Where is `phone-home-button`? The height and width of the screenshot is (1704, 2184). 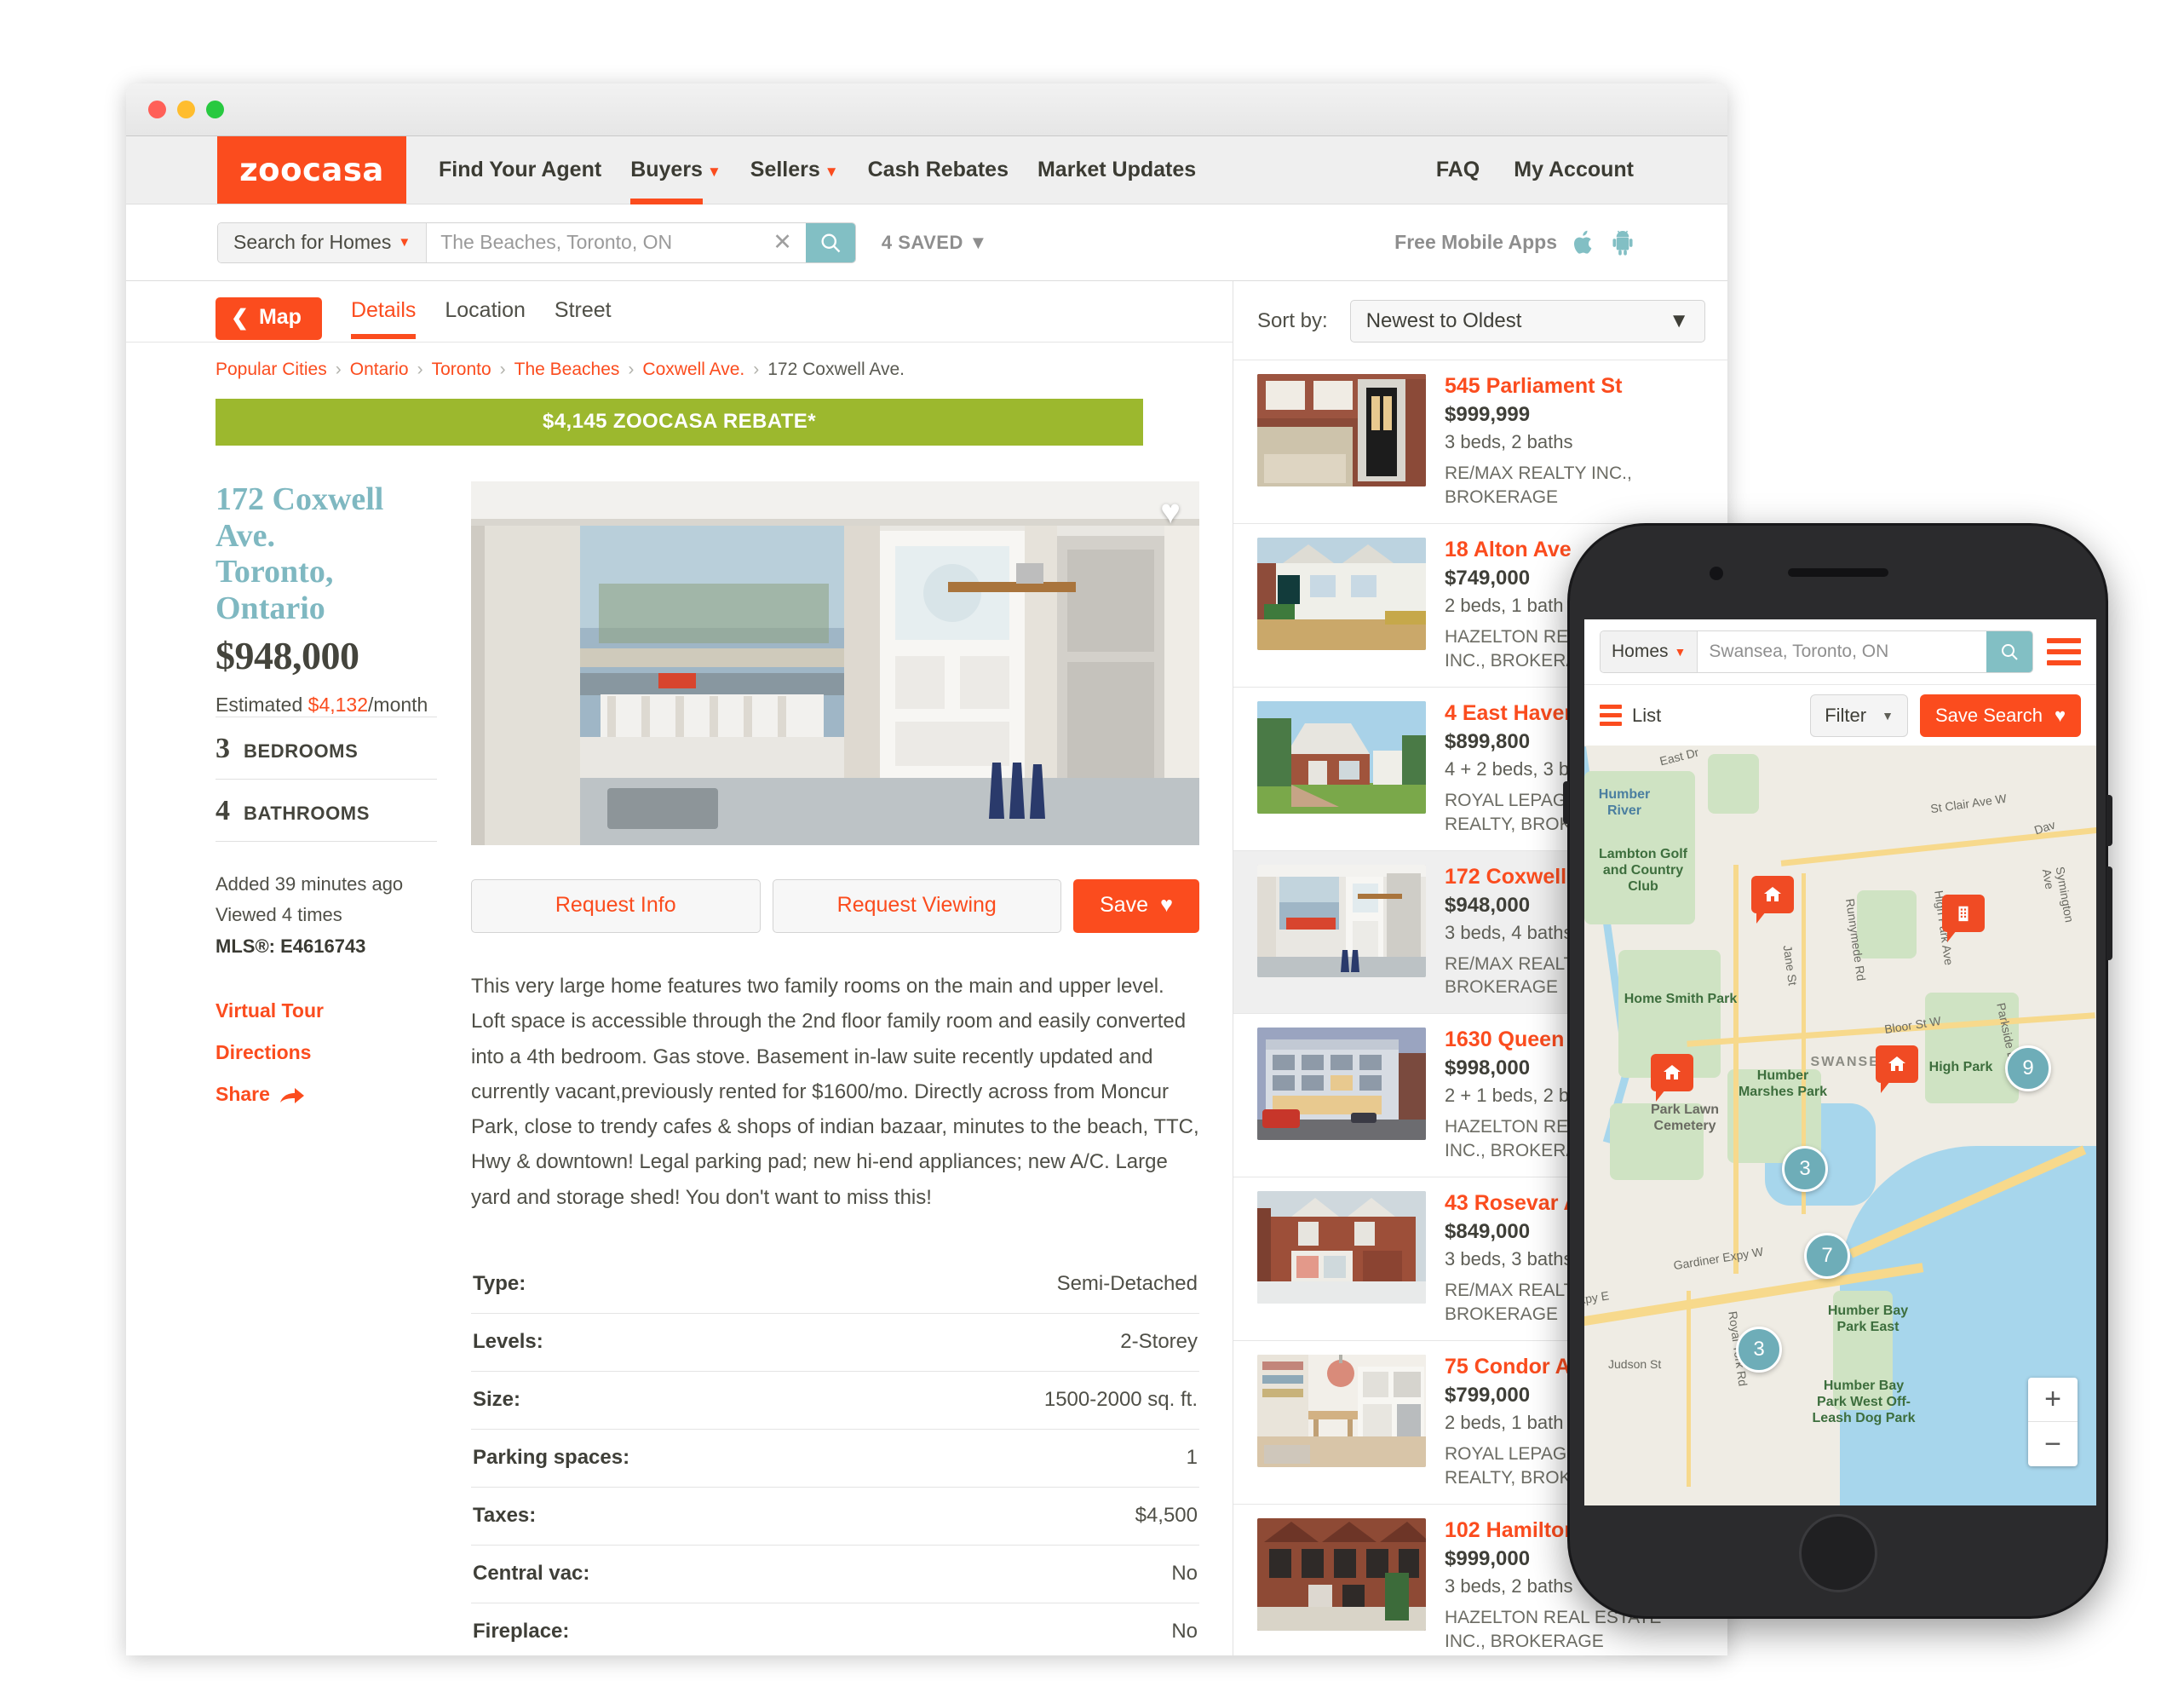 phone-home-button is located at coordinates (1837, 1553).